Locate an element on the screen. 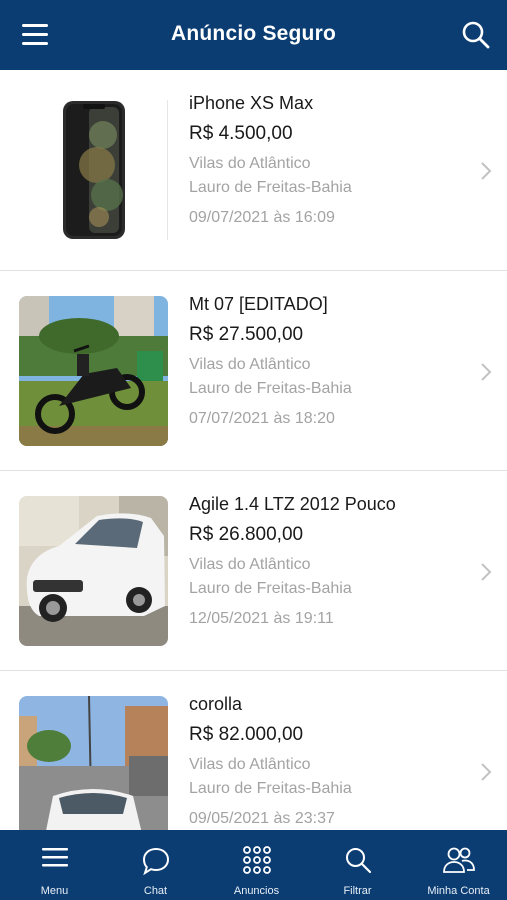  listing-price: R$ 27.500,00 is located at coordinates (246, 334).